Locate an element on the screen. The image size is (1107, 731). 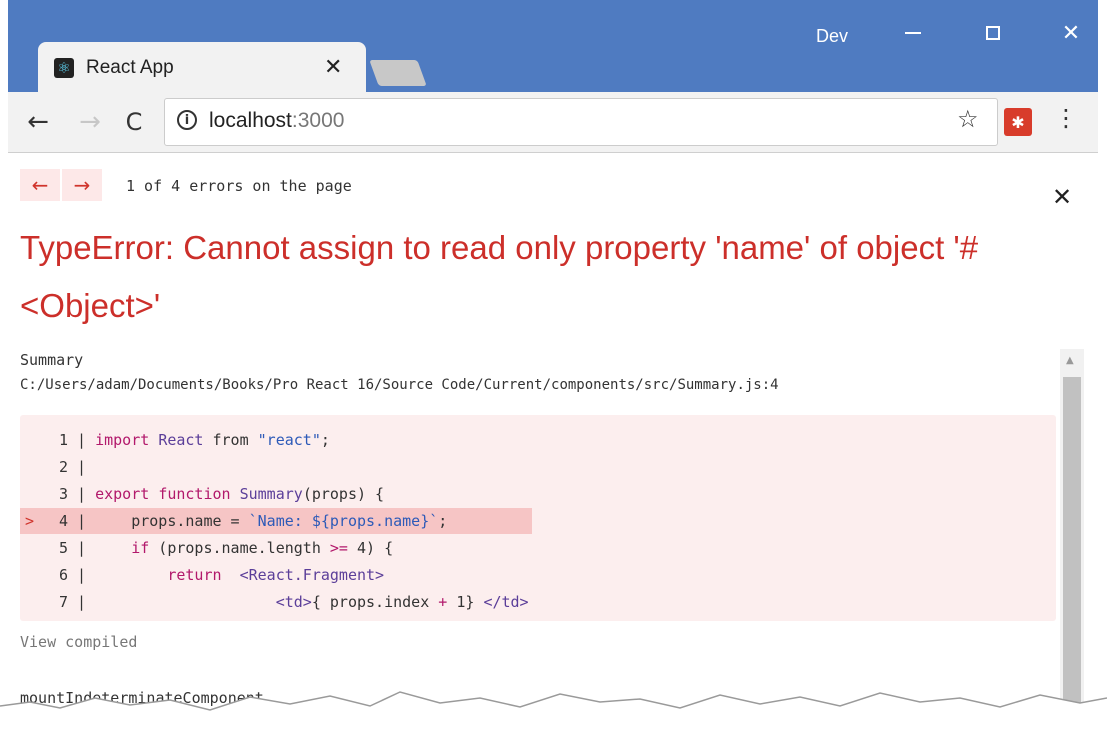
code-line: 6 | return <React.Fragment> is located at coordinates (202, 575).